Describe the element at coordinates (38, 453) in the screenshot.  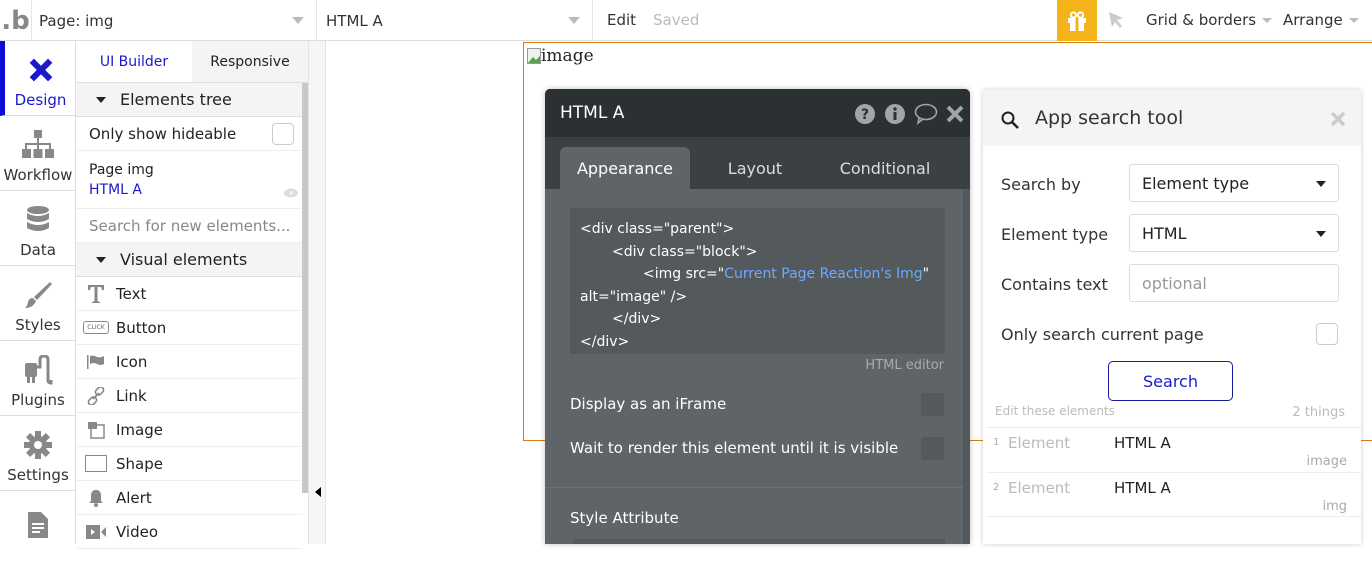
I see `nav-settings: Settings` at that location.